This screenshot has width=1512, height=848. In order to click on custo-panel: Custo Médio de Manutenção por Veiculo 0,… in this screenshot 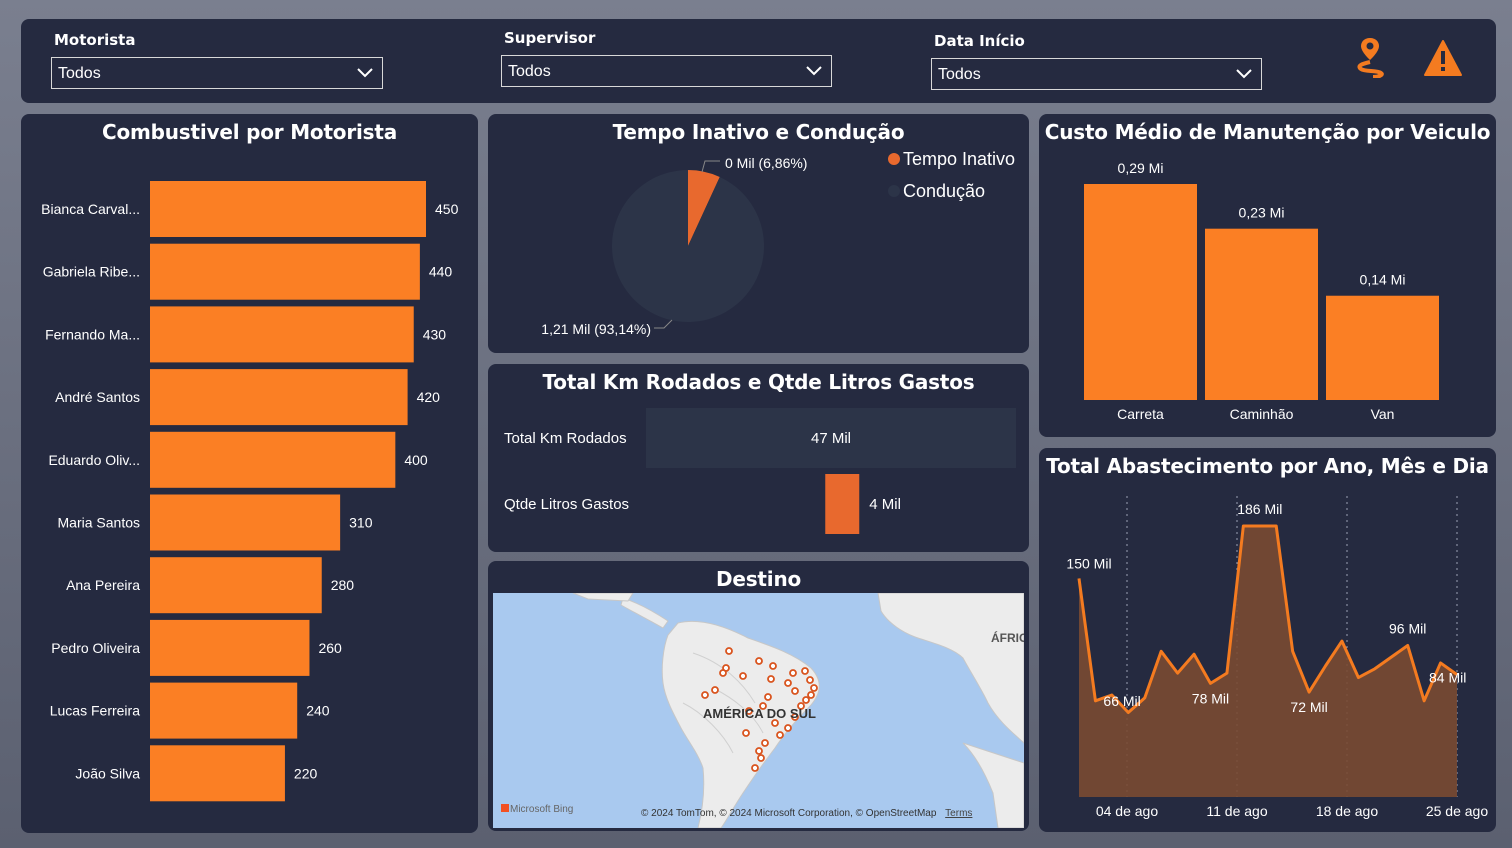, I will do `click(1267, 275)`.